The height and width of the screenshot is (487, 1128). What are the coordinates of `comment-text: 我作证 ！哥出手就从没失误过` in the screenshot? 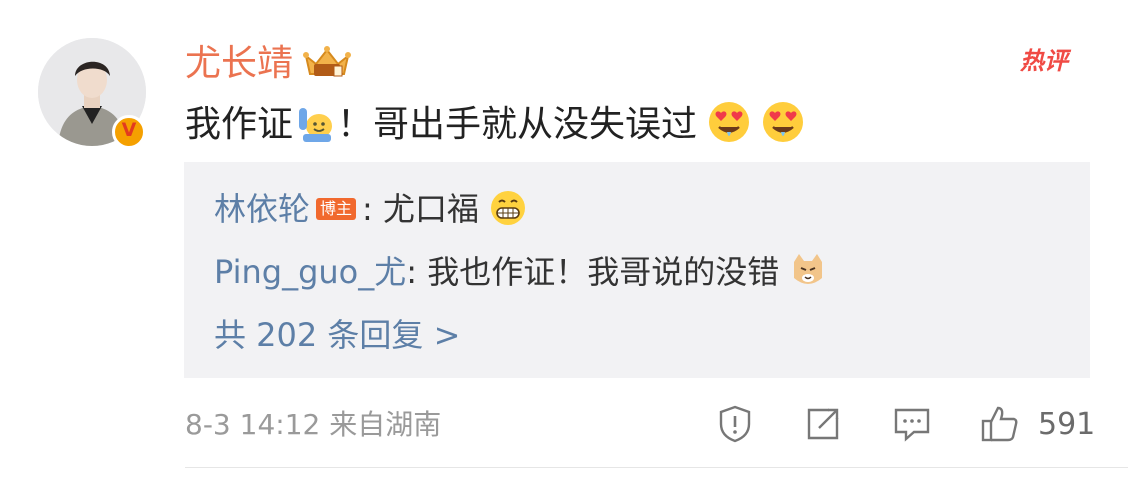 It's located at (495, 124).